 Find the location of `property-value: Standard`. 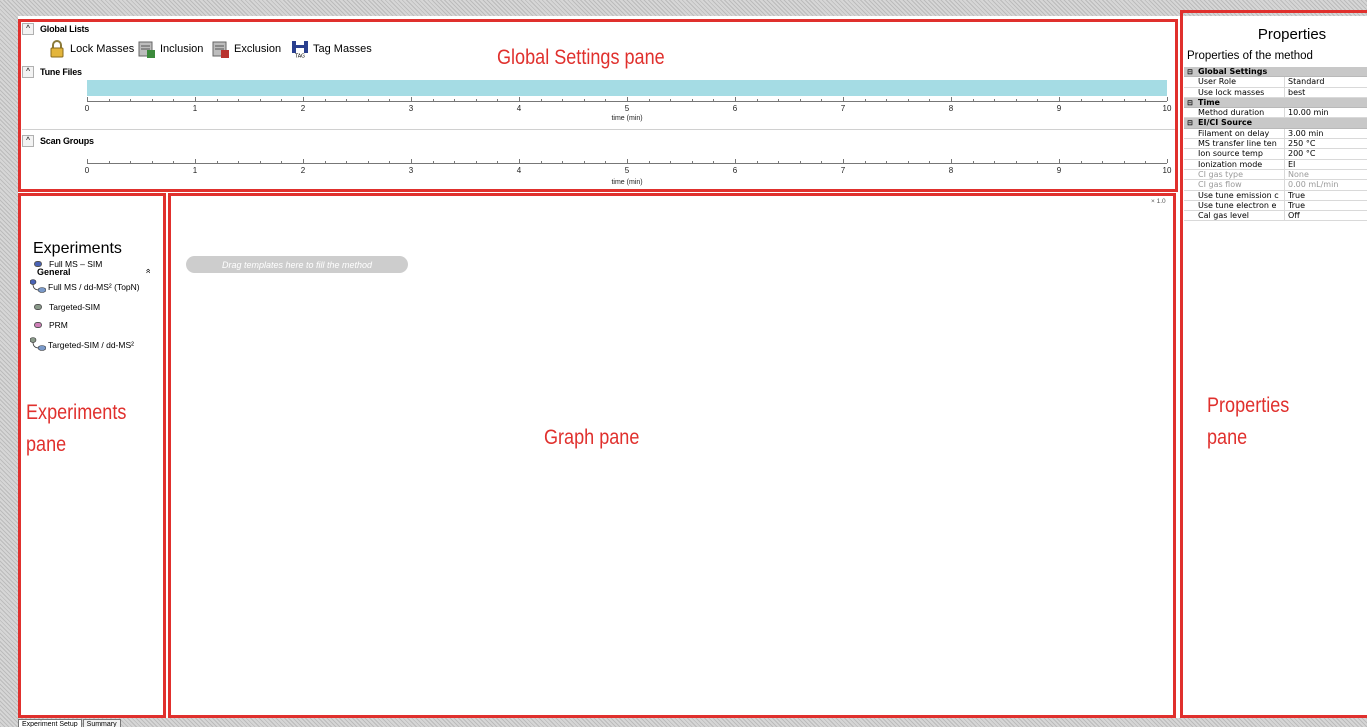

property-value: Standard is located at coordinates (1326, 81).